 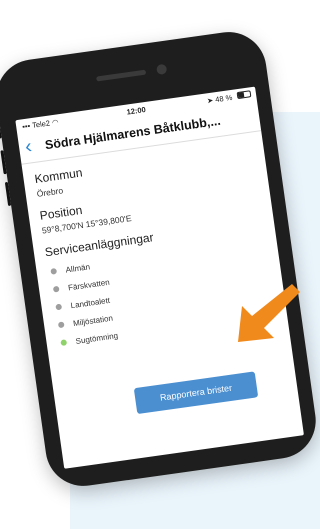 I want to click on service-label: Sugtömning, so click(x=97, y=338).